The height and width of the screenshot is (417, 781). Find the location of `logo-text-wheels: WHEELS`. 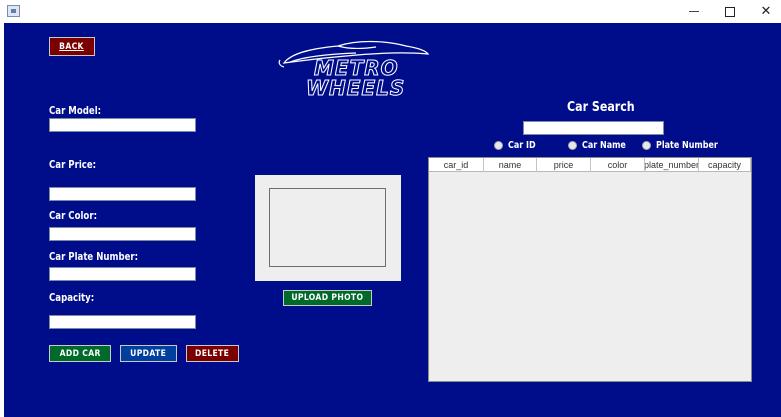

logo-text-wheels: WHEELS is located at coordinates (355, 87).